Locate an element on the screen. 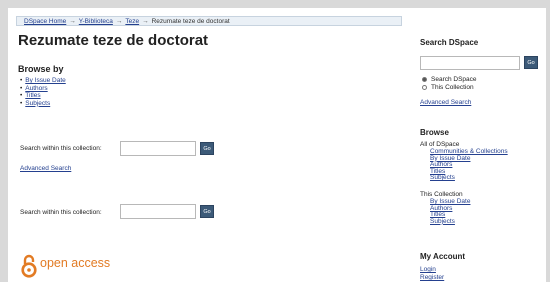 Image resolution: width=550 pixels, height=282 pixels. search-scope-label: Search DSpace is located at coordinates (454, 79).